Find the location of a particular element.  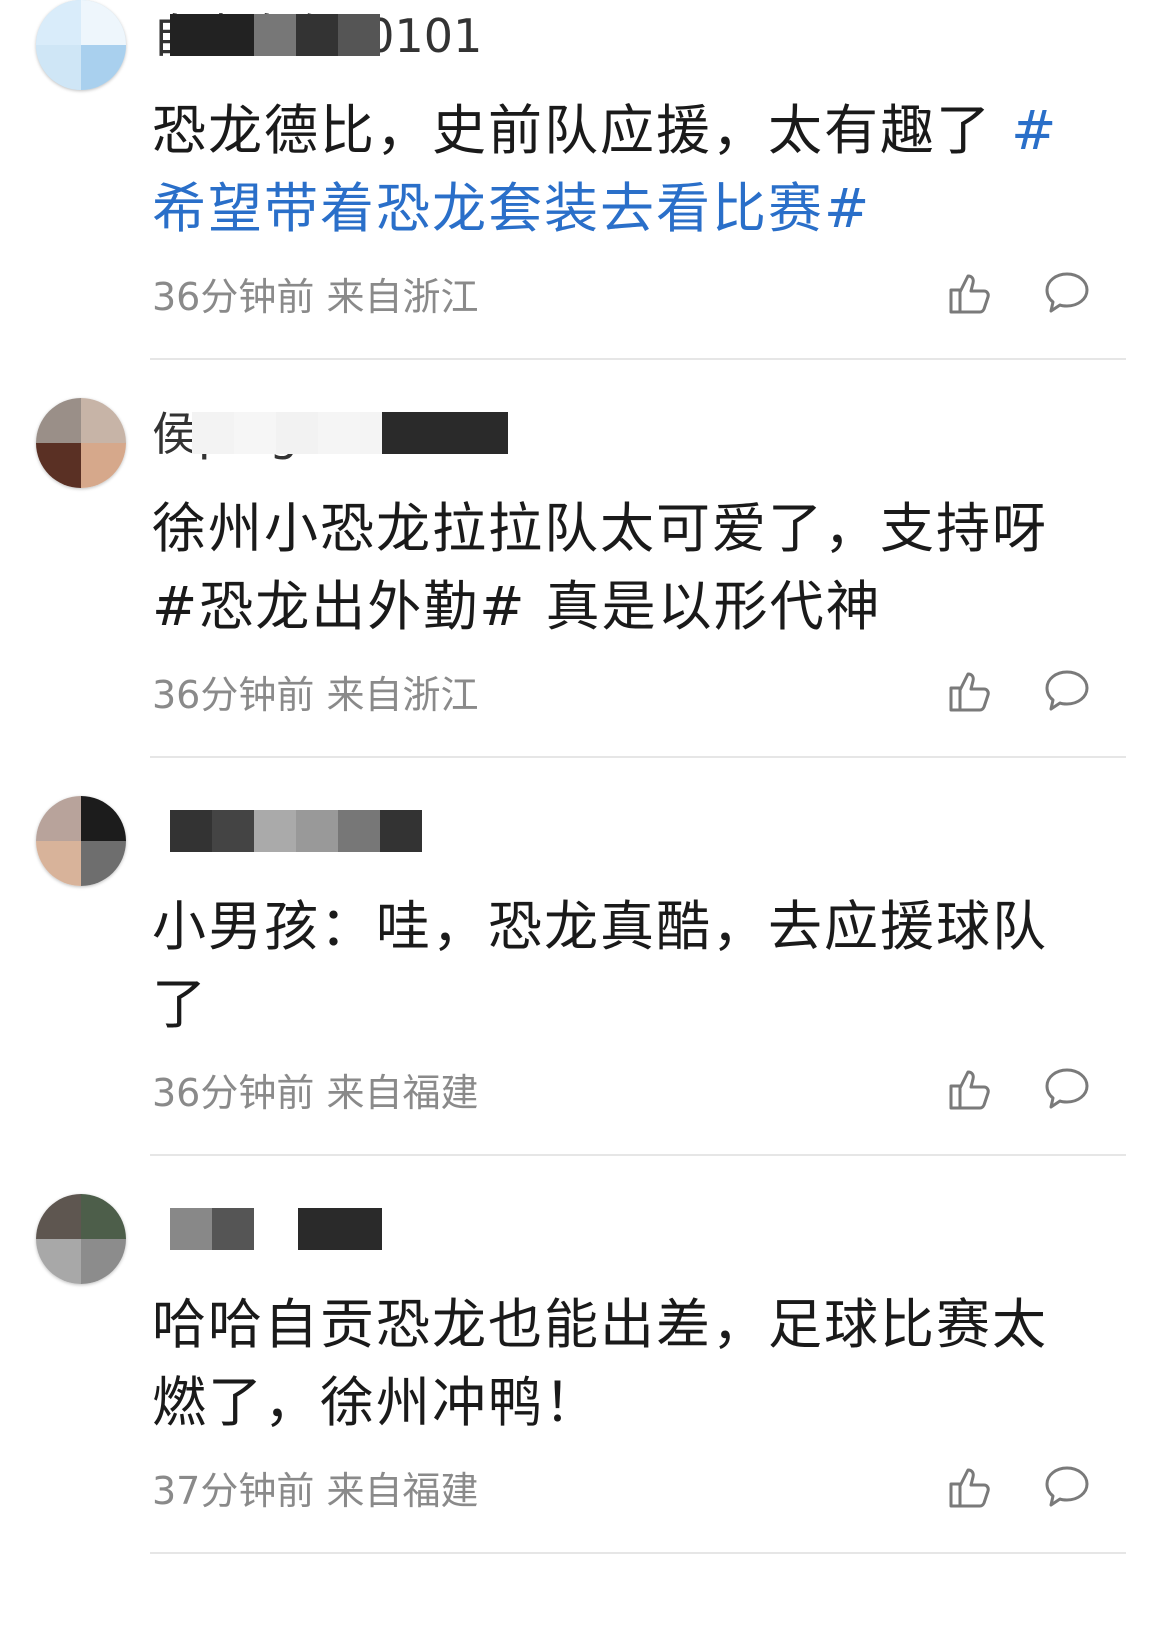

username: 侯ping is located at coordinates (342, 434).